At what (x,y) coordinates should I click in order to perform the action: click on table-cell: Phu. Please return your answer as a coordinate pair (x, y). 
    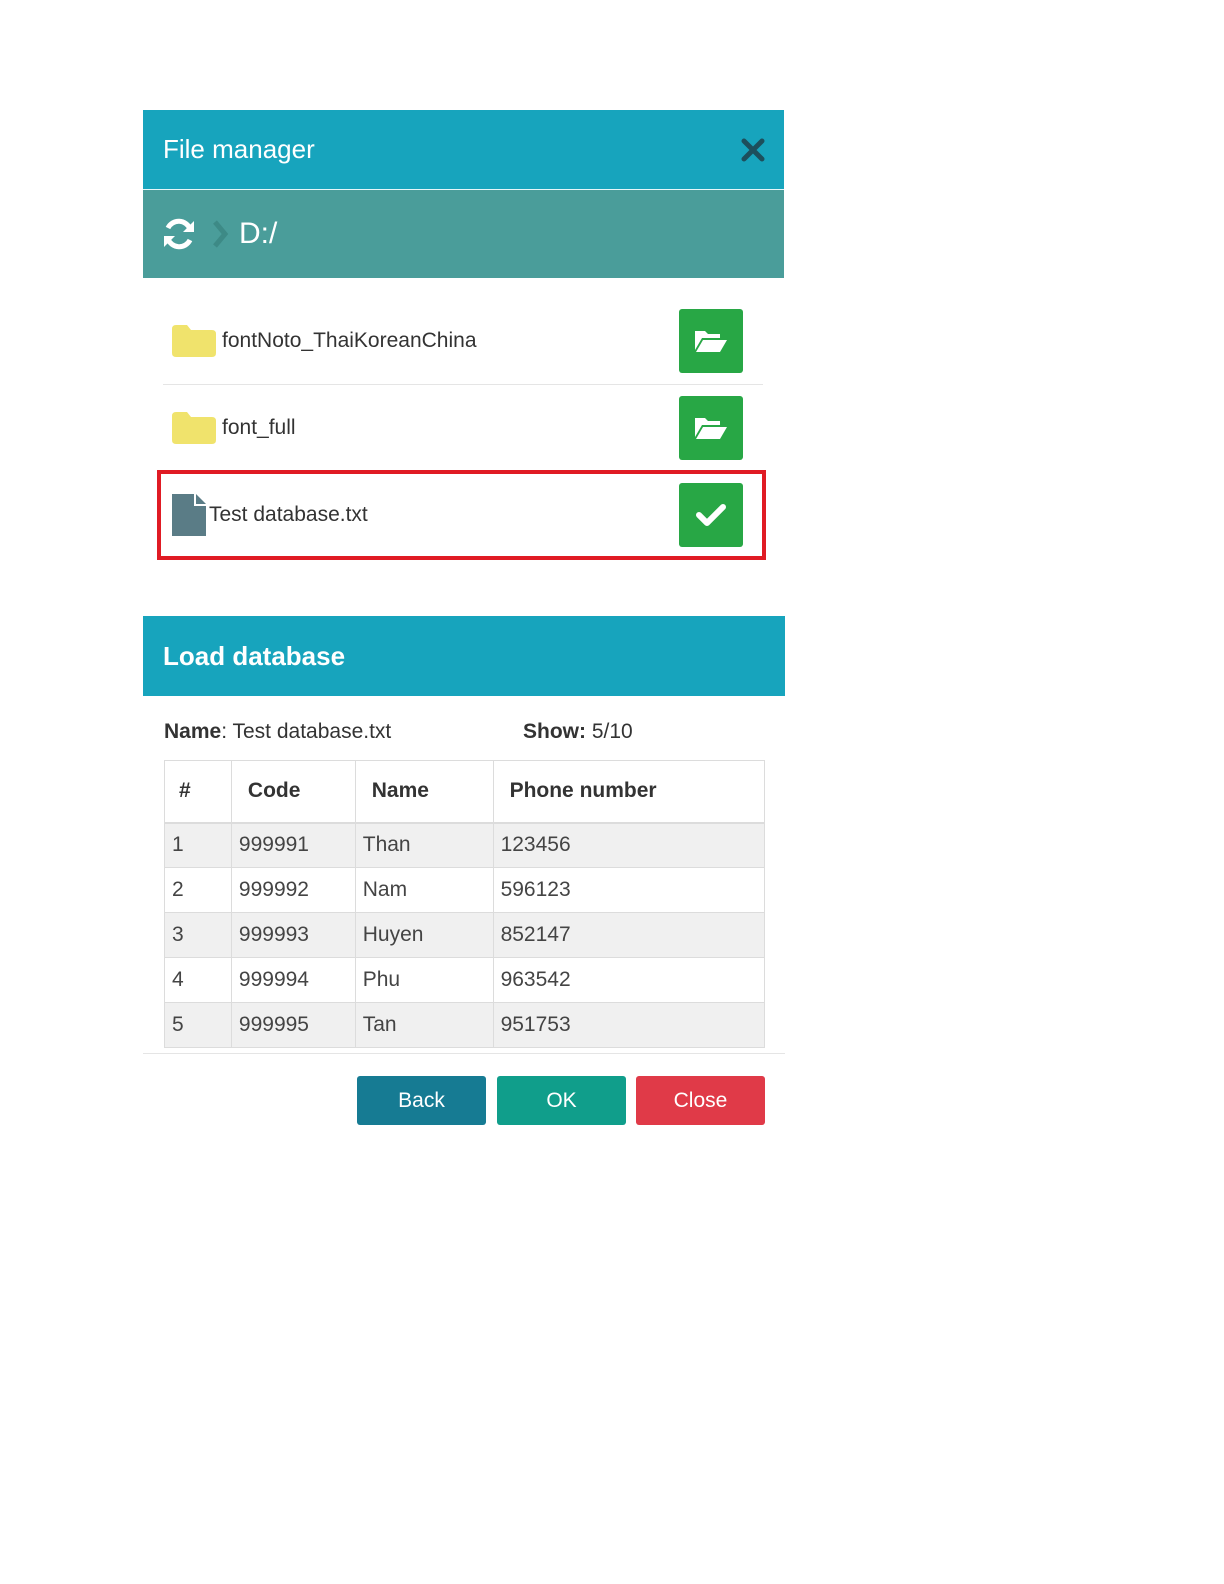
    Looking at the image, I should click on (424, 980).